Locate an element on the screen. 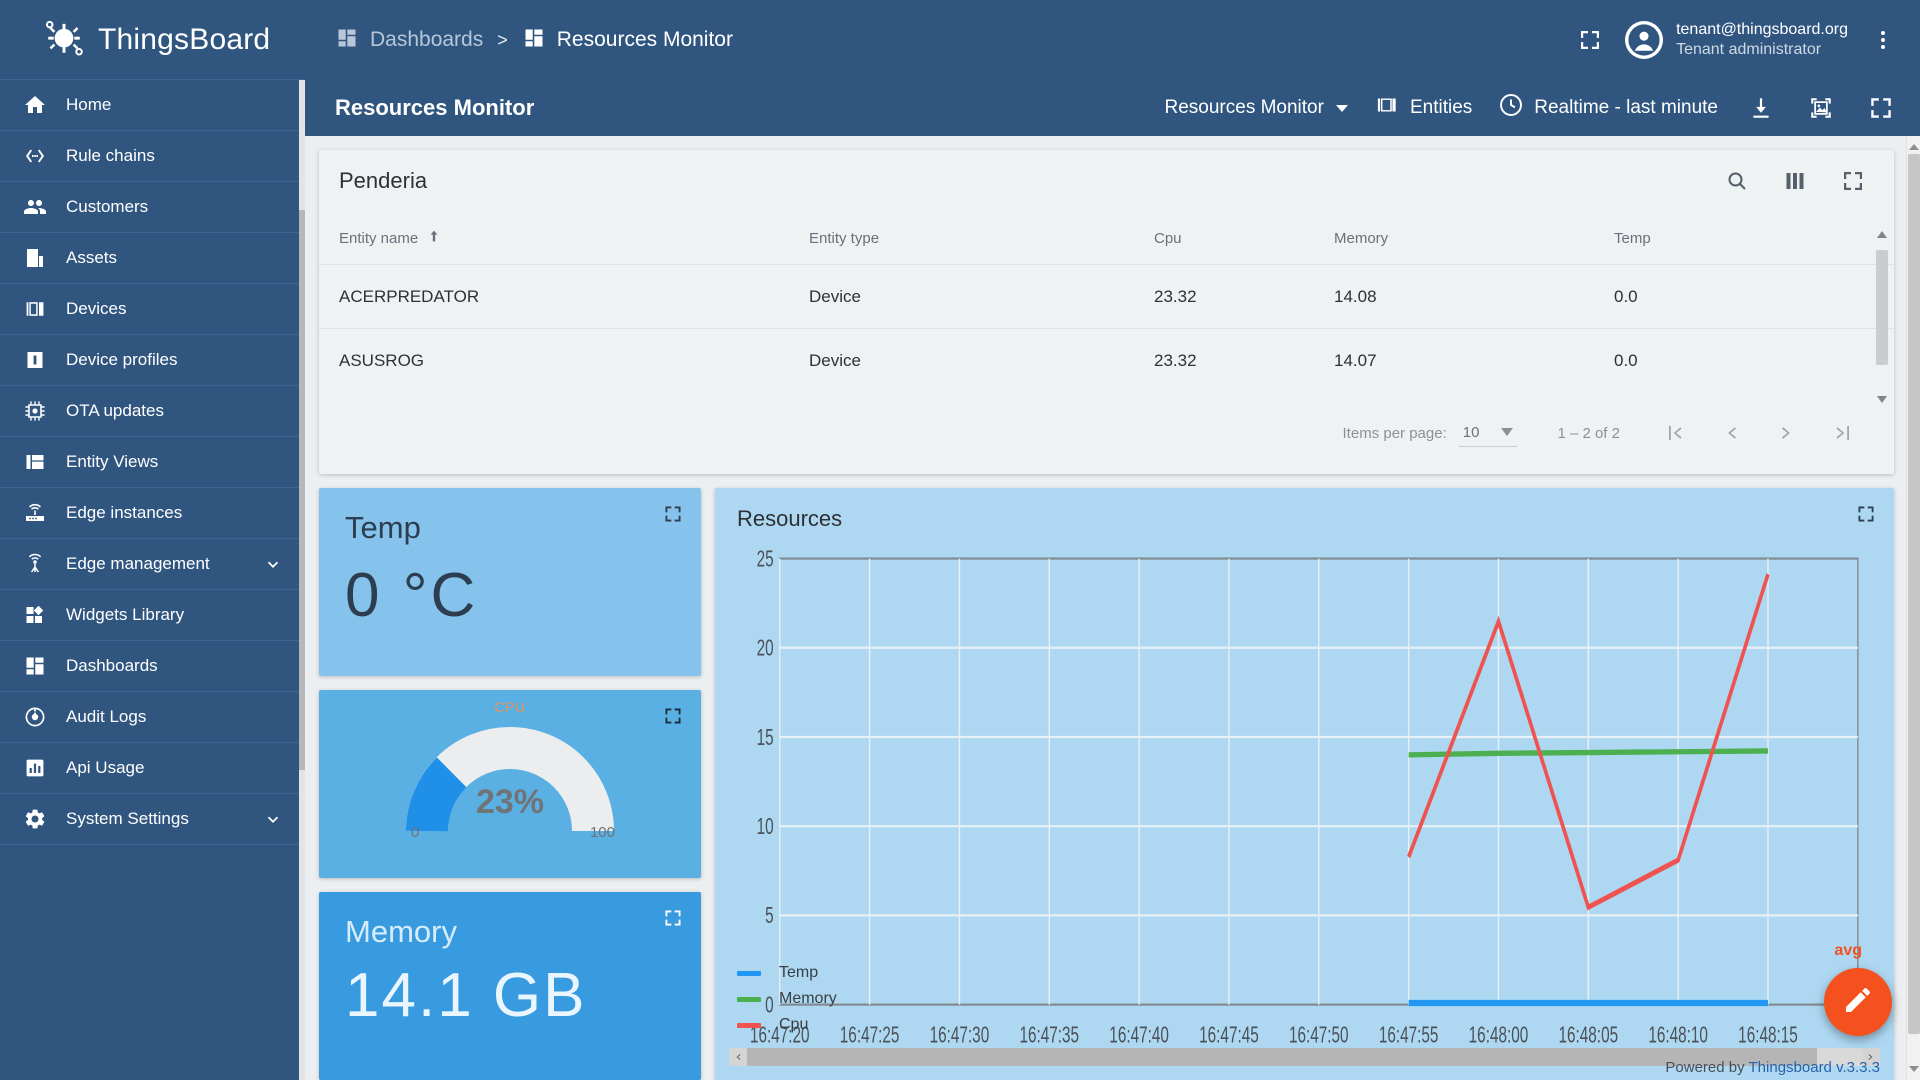  legend-item-temp: Temp is located at coordinates (787, 973).